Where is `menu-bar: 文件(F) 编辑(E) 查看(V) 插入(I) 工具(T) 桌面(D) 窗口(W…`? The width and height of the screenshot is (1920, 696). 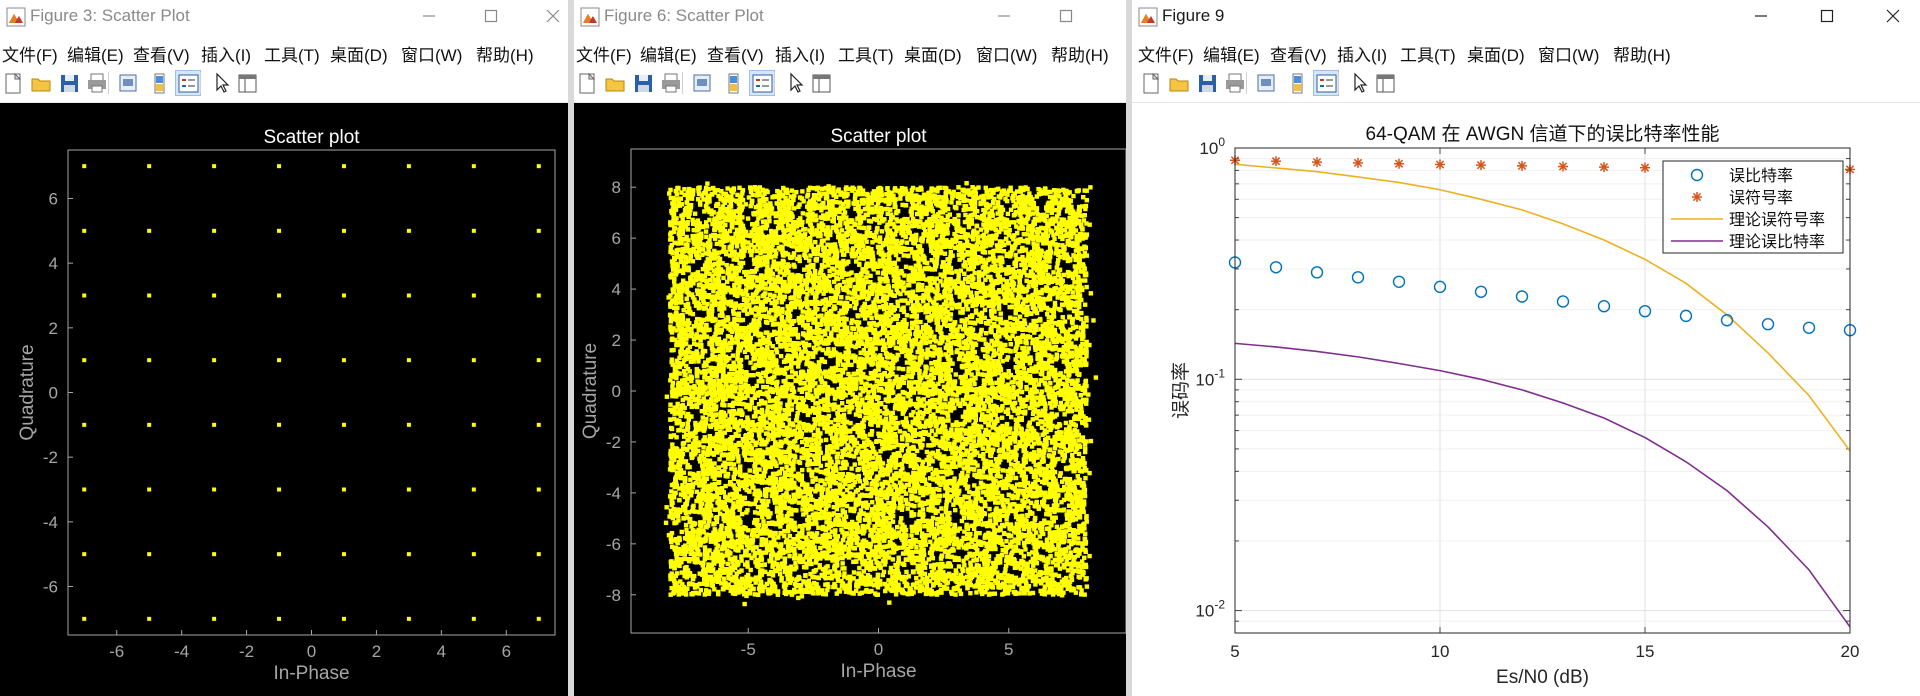
menu-bar: 文件(F) 编辑(E) 查看(V) 插入(I) 工具(T) 桌面(D) 窗口(W… is located at coordinates (284, 51).